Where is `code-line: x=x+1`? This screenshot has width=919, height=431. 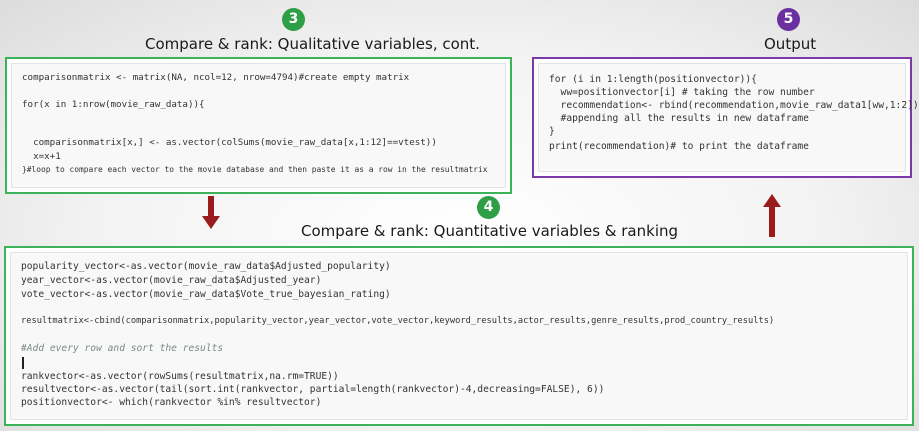 code-line: x=x+1 is located at coordinates (41, 156).